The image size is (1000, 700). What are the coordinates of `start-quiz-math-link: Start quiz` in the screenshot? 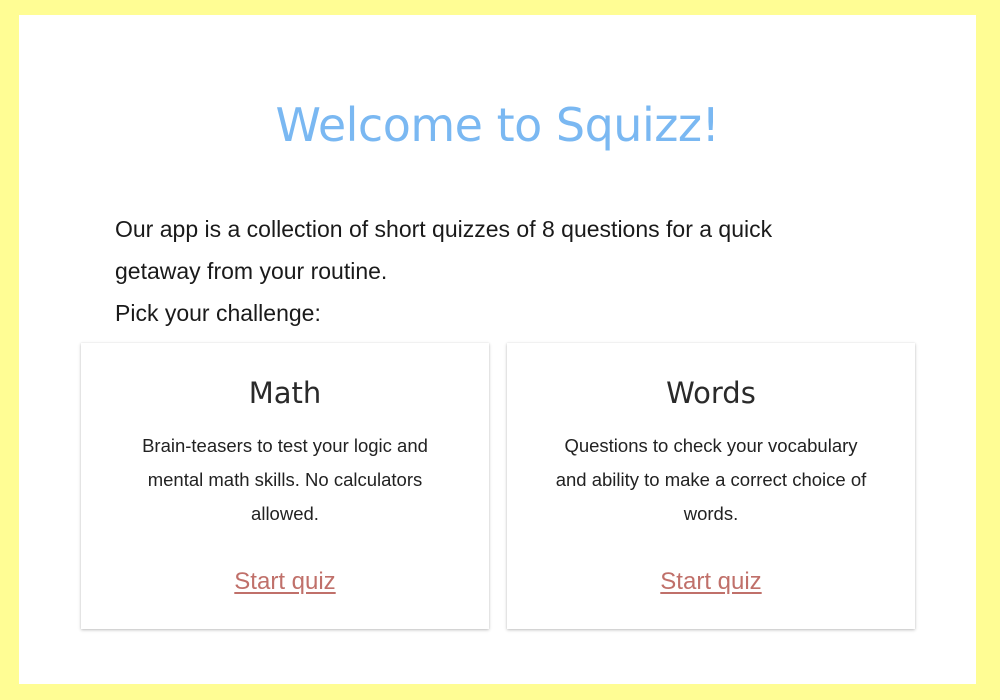 It's located at (284, 581).